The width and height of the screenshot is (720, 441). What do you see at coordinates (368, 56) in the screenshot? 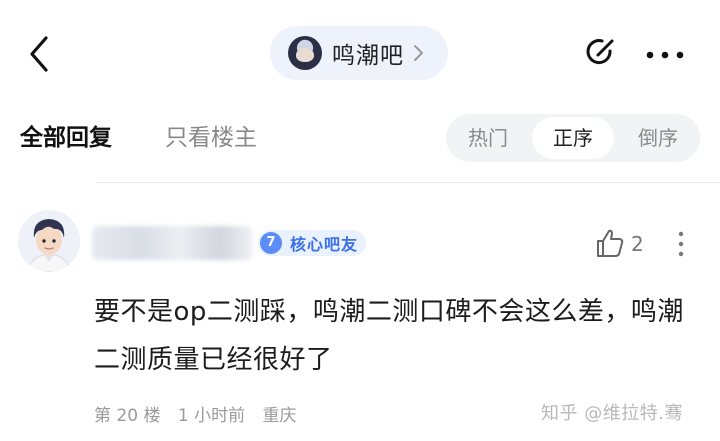
I see `forum-name: 鸣潮吧` at bounding box center [368, 56].